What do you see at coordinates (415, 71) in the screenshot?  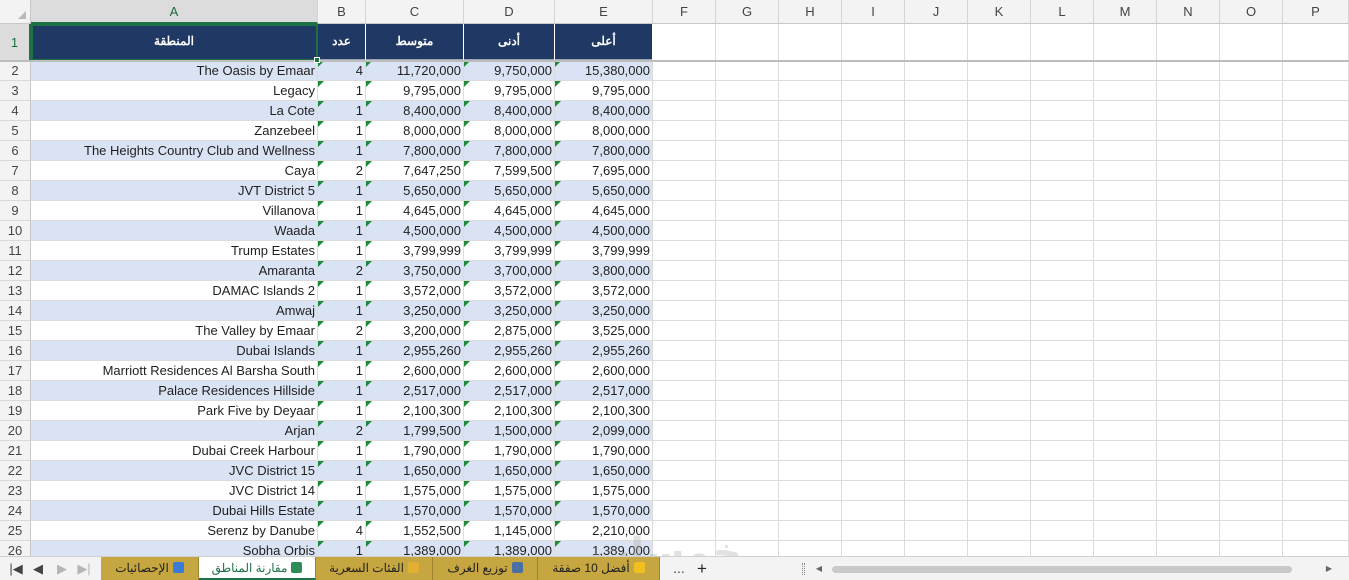 I see `cell-average: 11,720,000` at bounding box center [415, 71].